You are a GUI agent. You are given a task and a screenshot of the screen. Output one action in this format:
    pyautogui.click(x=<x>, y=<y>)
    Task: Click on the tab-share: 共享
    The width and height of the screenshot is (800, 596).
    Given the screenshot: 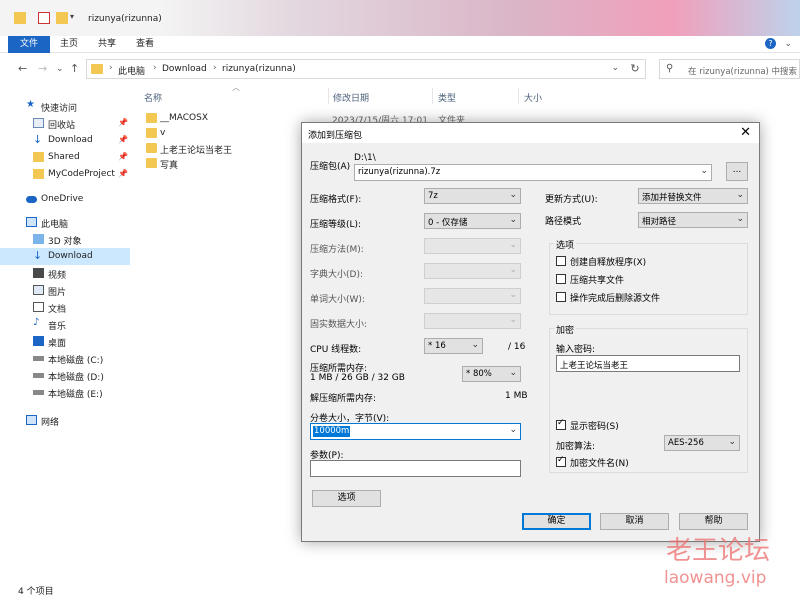 What is the action you would take?
    pyautogui.click(x=107, y=44)
    